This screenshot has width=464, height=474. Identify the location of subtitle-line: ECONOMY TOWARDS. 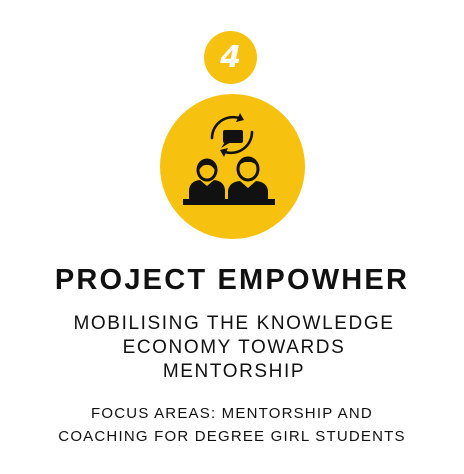
(234, 347).